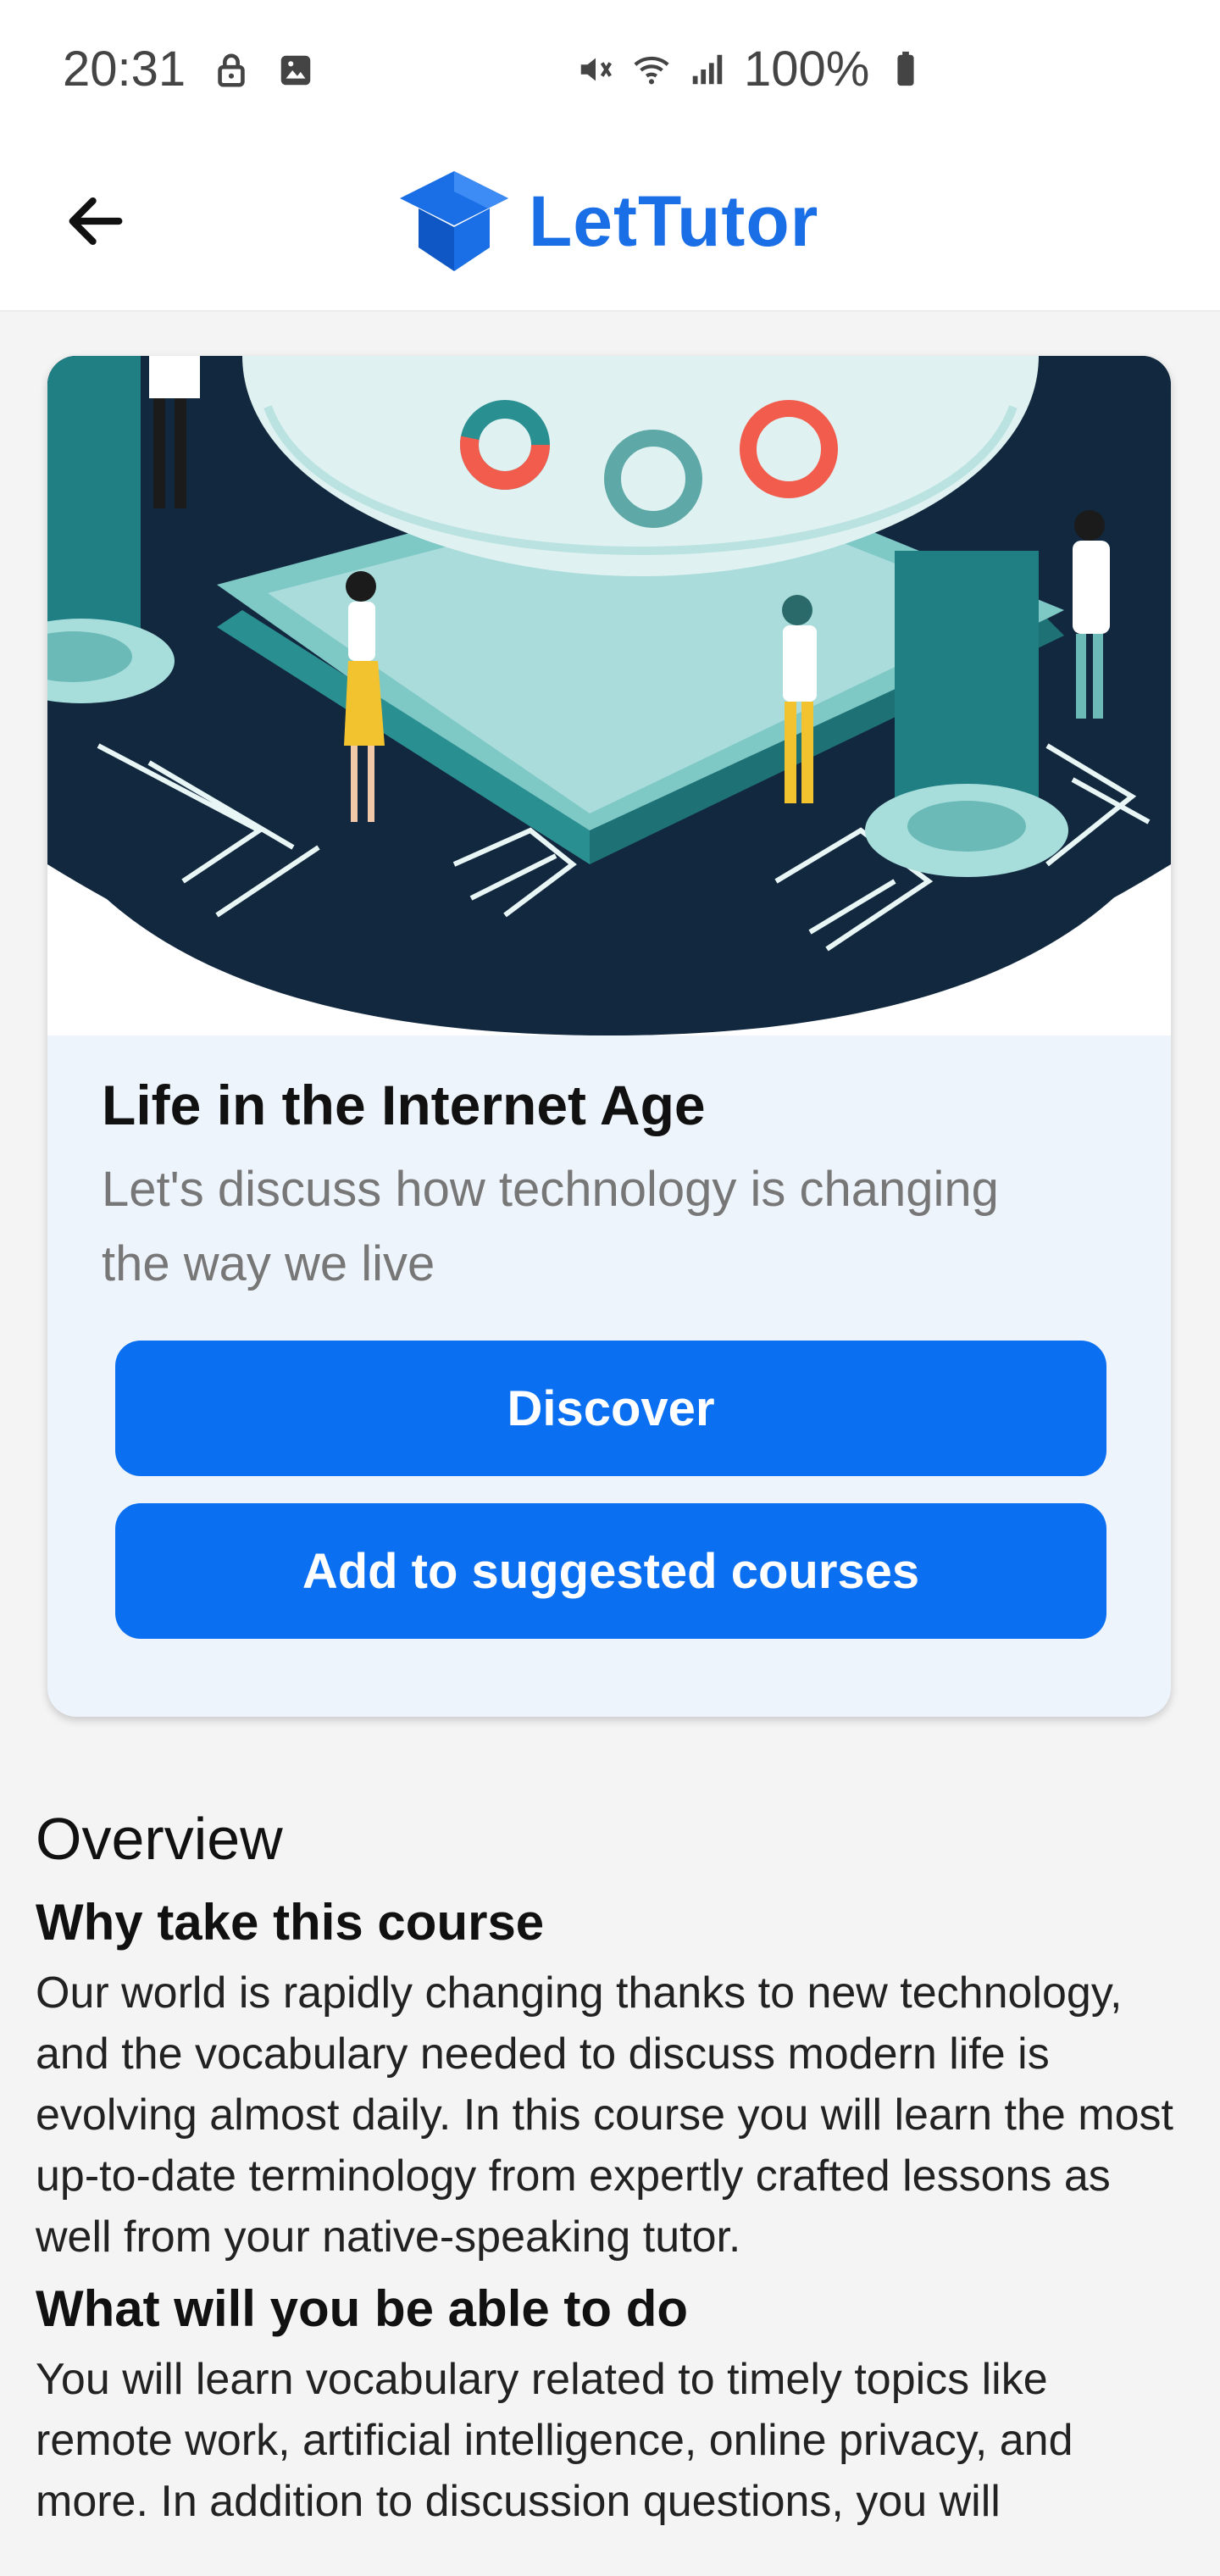 The width and height of the screenshot is (1220, 2576). I want to click on mute-icon, so click(596, 69).